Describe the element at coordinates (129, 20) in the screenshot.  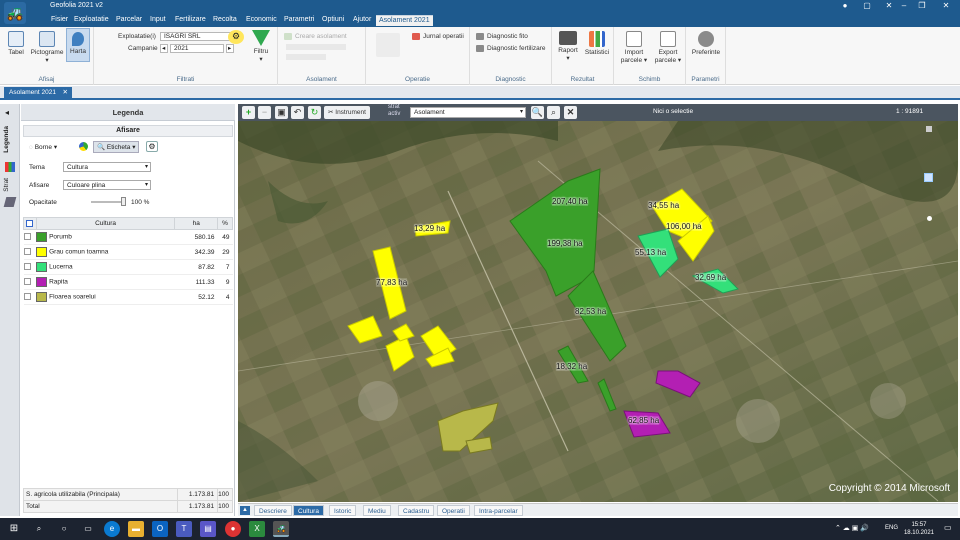
I see `menu-parcelar: Parcelar` at that location.